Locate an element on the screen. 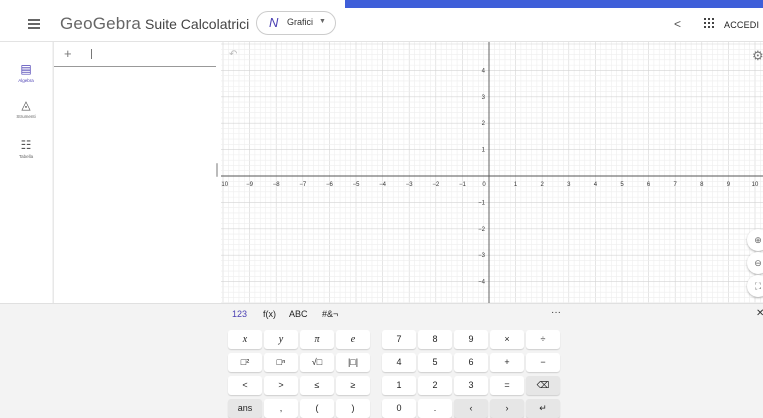 Image resolution: width=763 pixels, height=418 pixels. key-greater: > is located at coordinates (281, 385).